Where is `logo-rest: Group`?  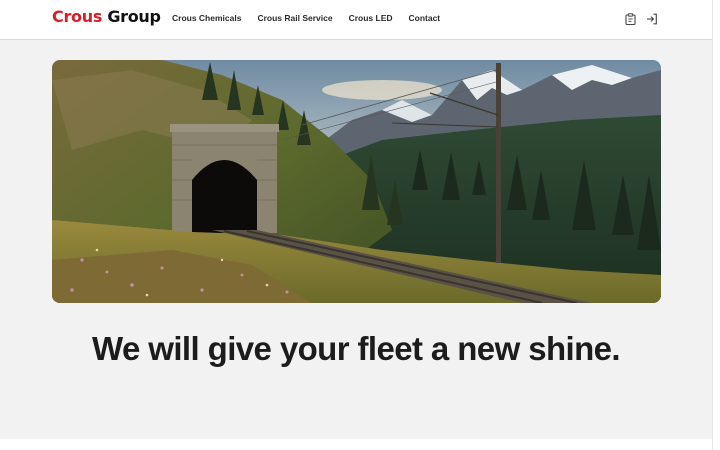
logo-rest: Group is located at coordinates (131, 16).